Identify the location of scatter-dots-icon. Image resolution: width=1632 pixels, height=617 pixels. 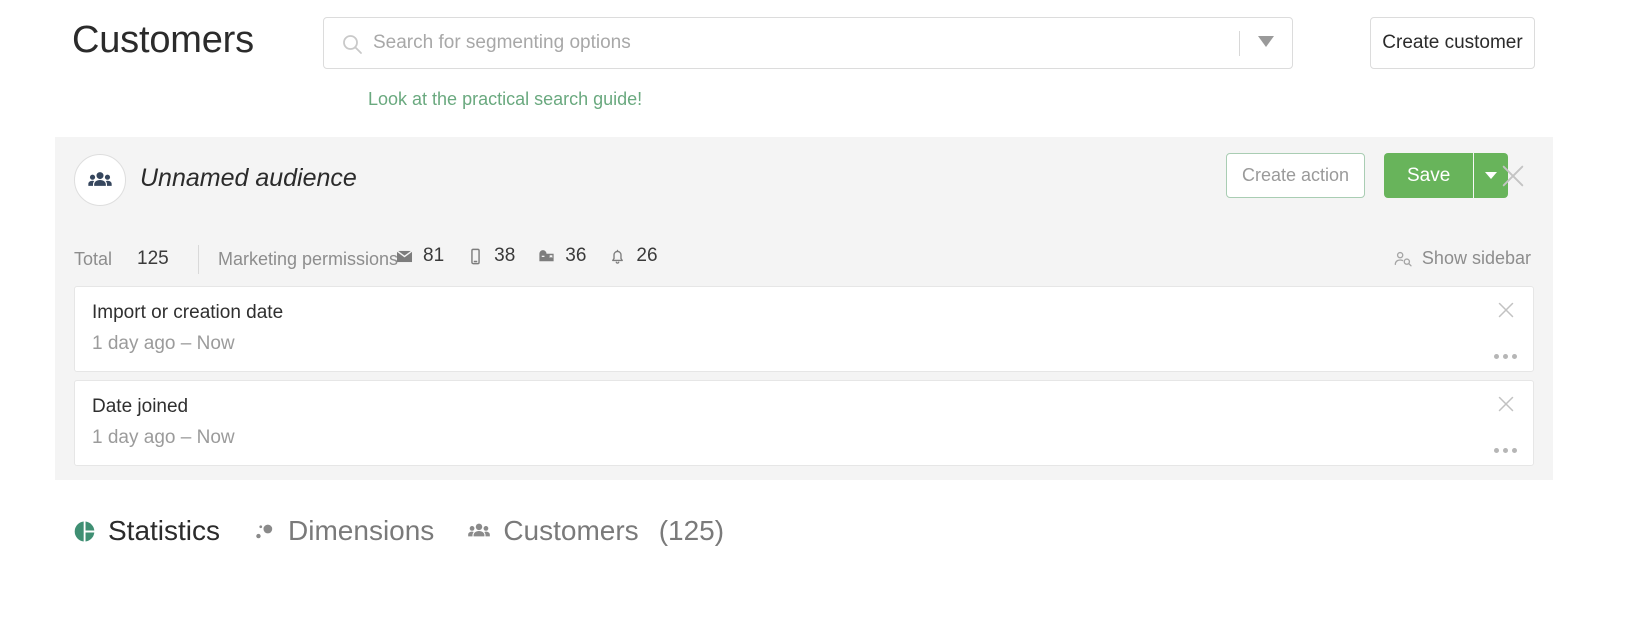
(264, 531).